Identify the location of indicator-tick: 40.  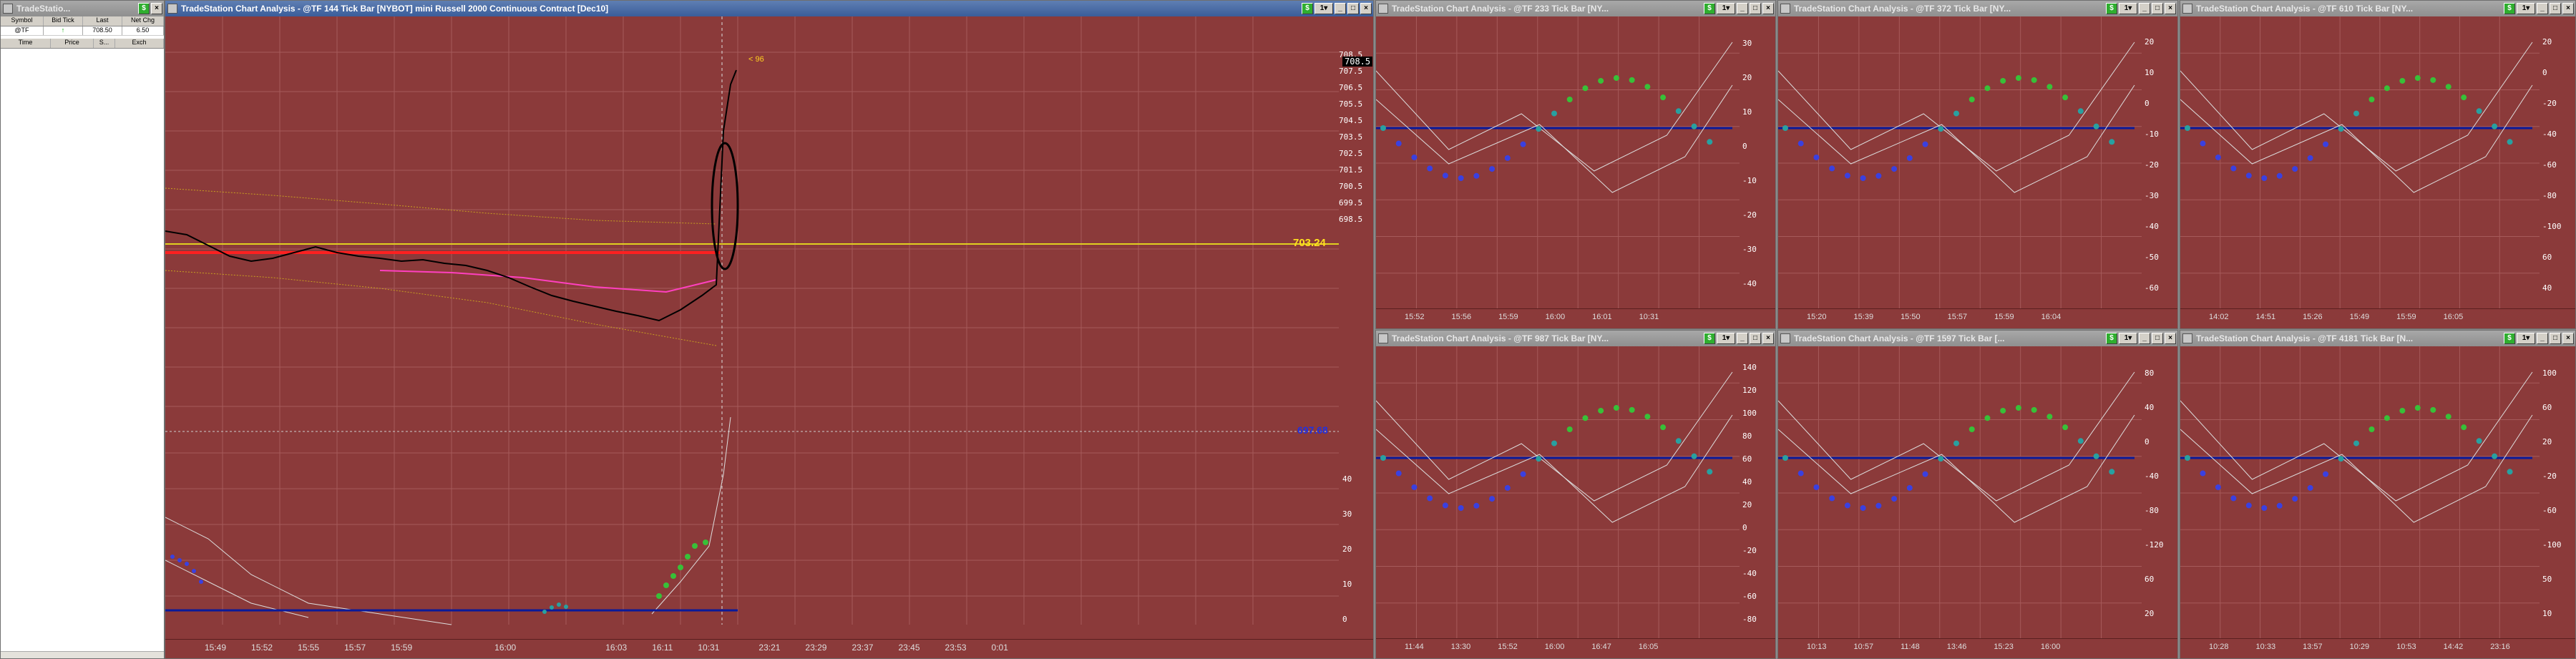
(1347, 479).